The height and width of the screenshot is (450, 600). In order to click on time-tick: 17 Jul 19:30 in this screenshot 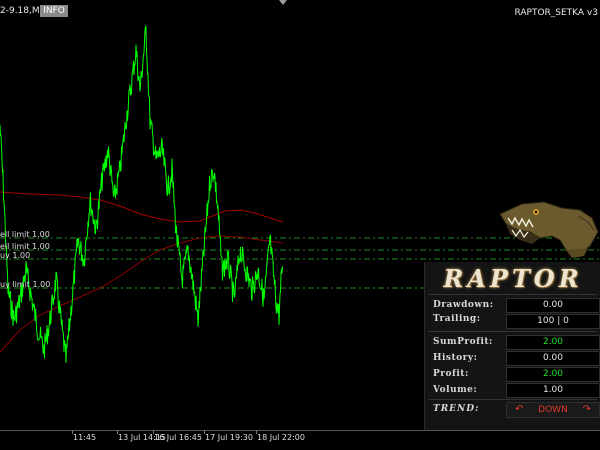, I will do `click(229, 437)`.